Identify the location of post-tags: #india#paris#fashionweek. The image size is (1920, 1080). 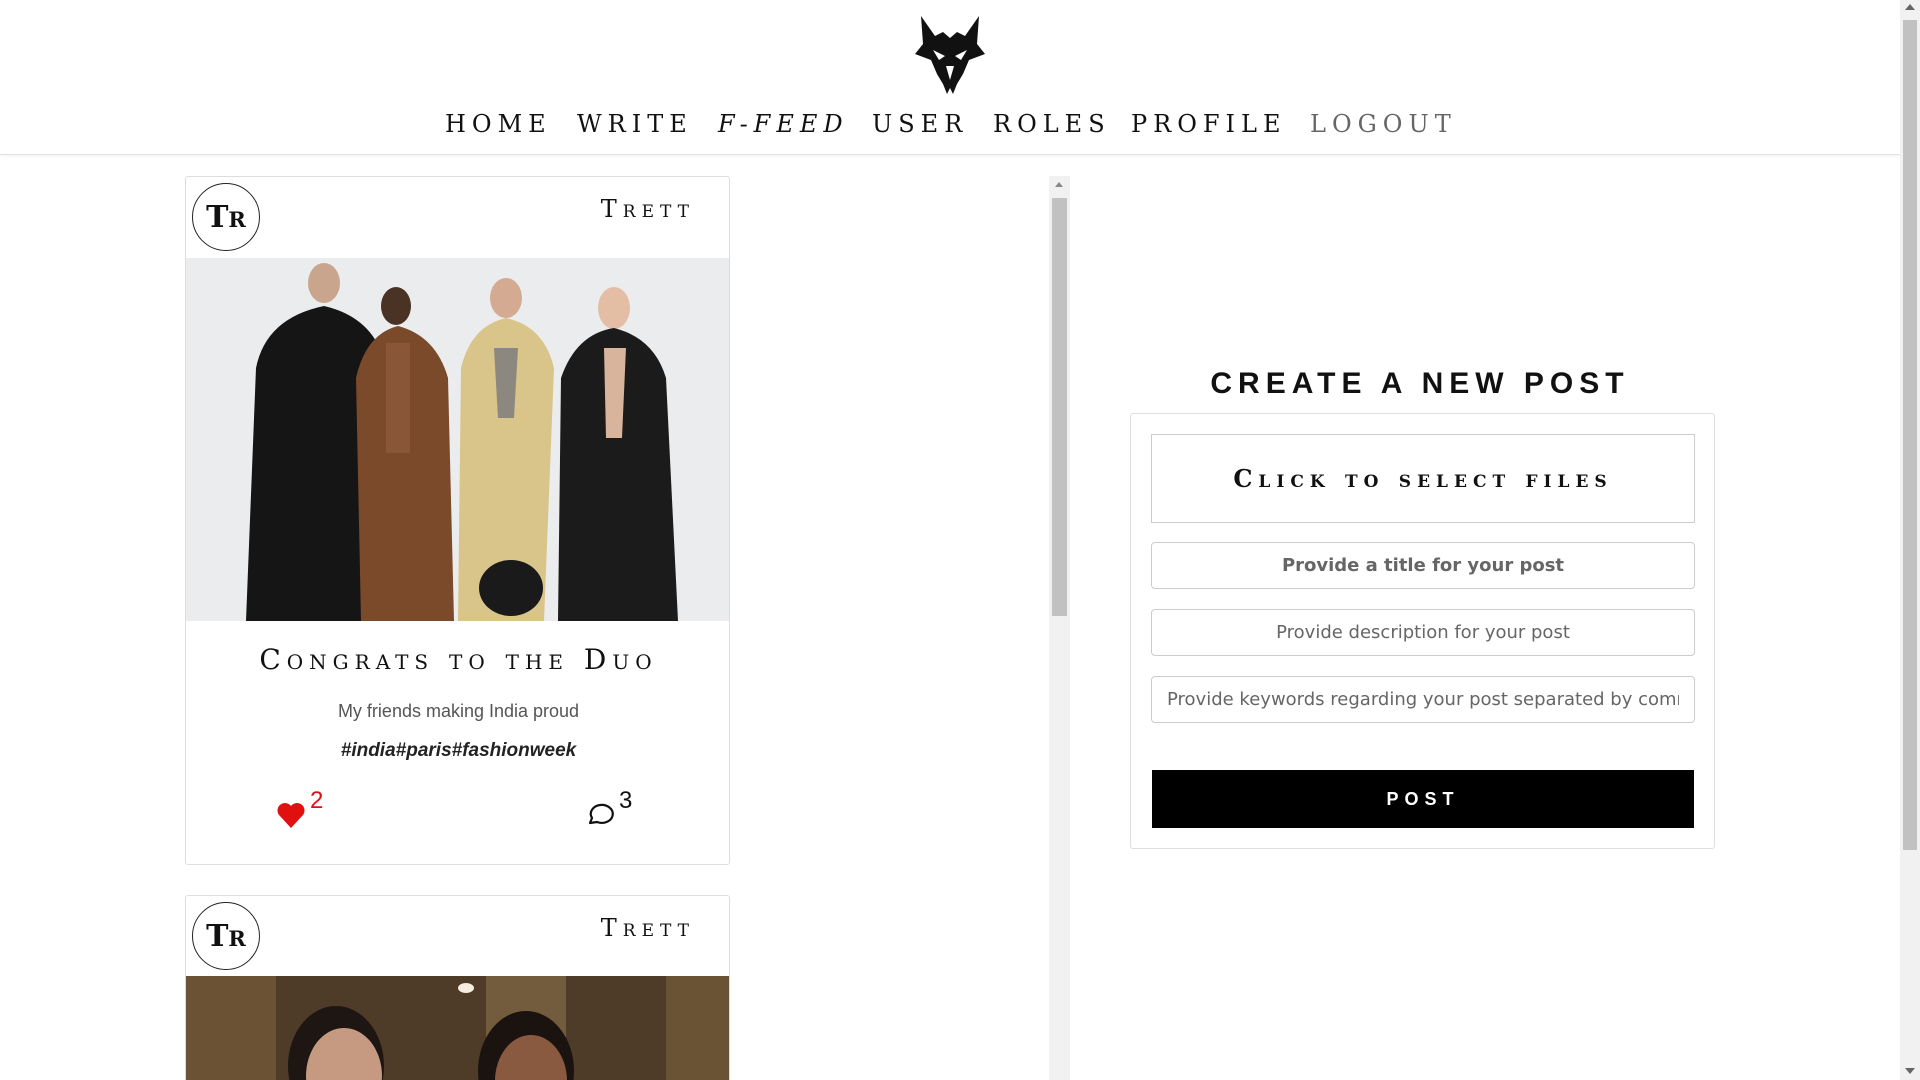
(457, 751).